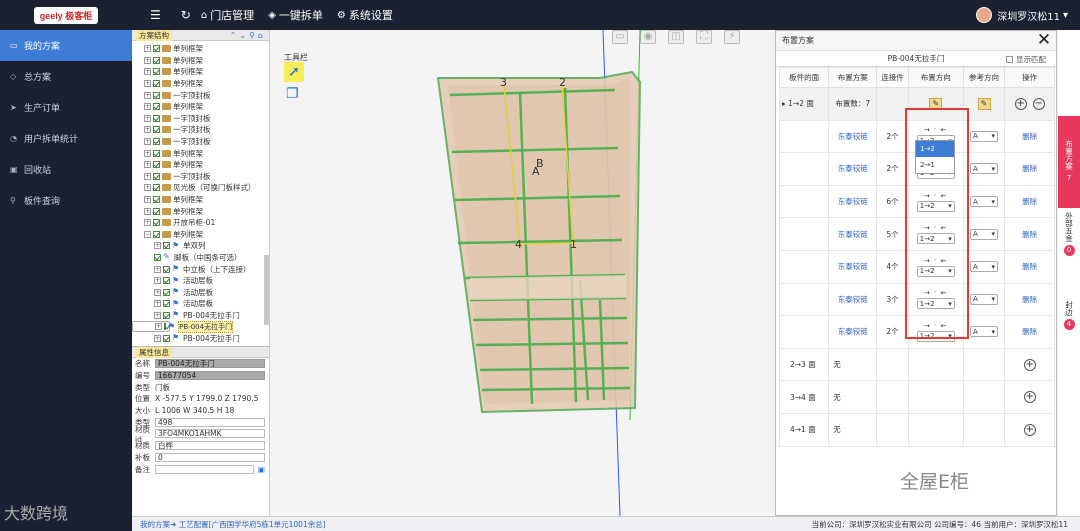 The height and width of the screenshot is (531, 1080). What do you see at coordinates (210, 457) in the screenshot?
I see `property-value: 0` at bounding box center [210, 457].